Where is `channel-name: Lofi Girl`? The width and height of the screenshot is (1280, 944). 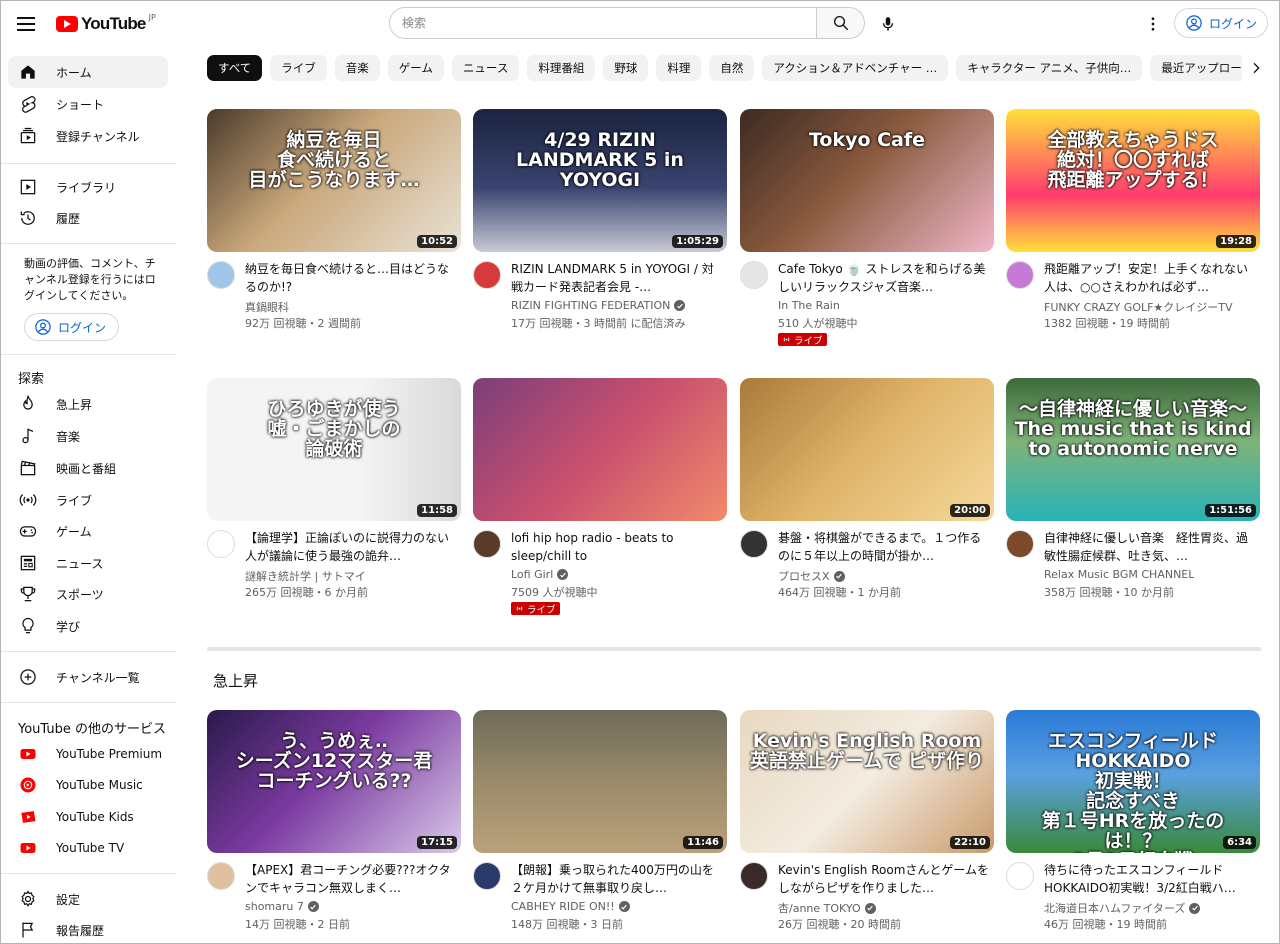 channel-name: Lofi Girl is located at coordinates (532, 574).